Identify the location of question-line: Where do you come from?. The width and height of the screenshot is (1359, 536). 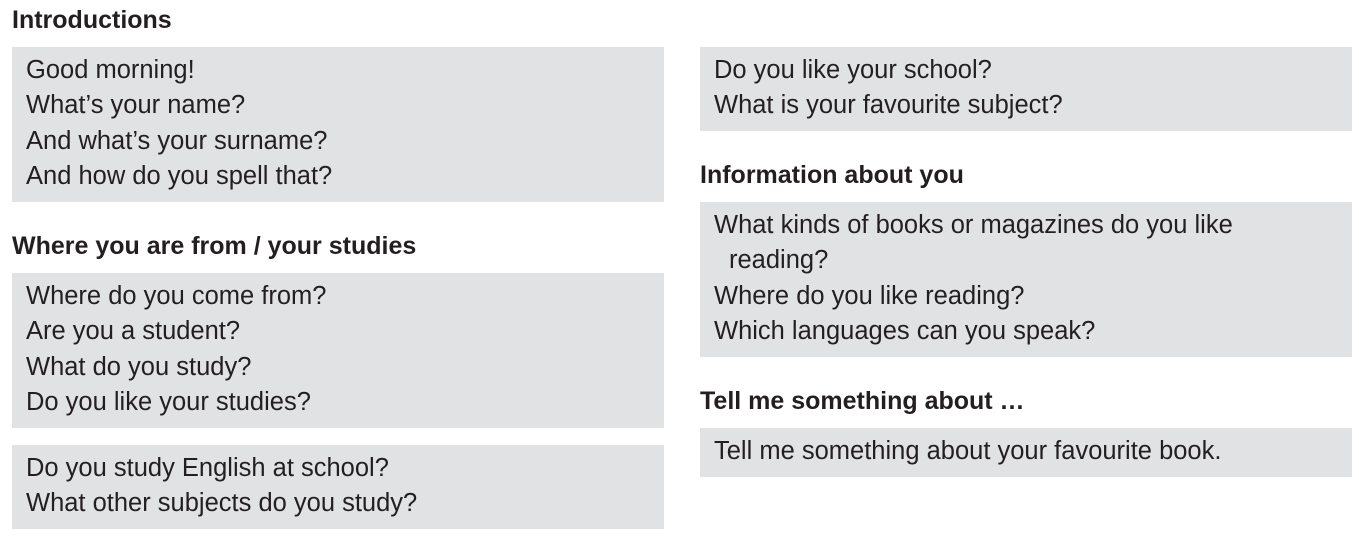
(176, 296).